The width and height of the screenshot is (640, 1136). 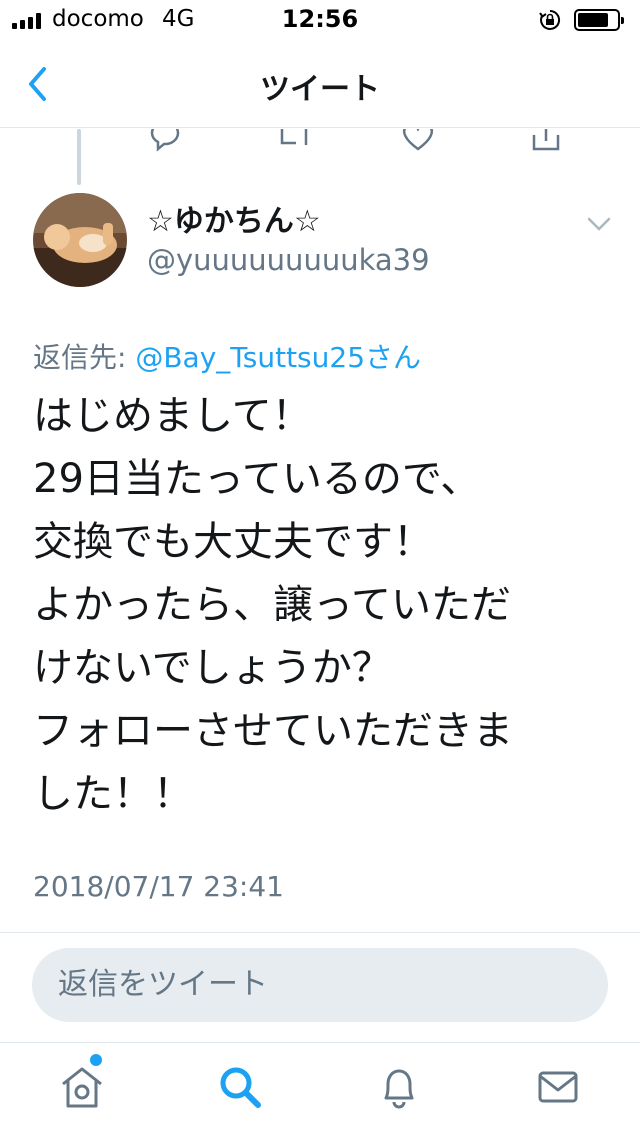 What do you see at coordinates (79, 157) in the screenshot?
I see `thread-connector-line` at bounding box center [79, 157].